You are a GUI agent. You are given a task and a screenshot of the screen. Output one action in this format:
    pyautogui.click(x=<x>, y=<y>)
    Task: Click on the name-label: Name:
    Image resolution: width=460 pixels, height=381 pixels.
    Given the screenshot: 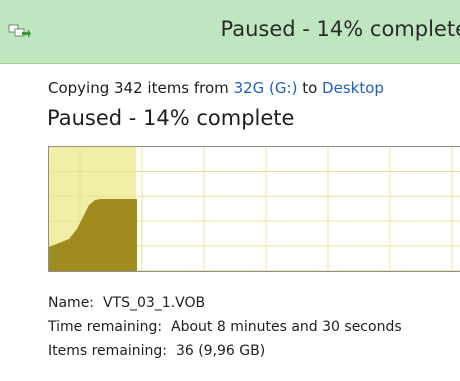 What is the action you would take?
    pyautogui.click(x=71, y=303)
    